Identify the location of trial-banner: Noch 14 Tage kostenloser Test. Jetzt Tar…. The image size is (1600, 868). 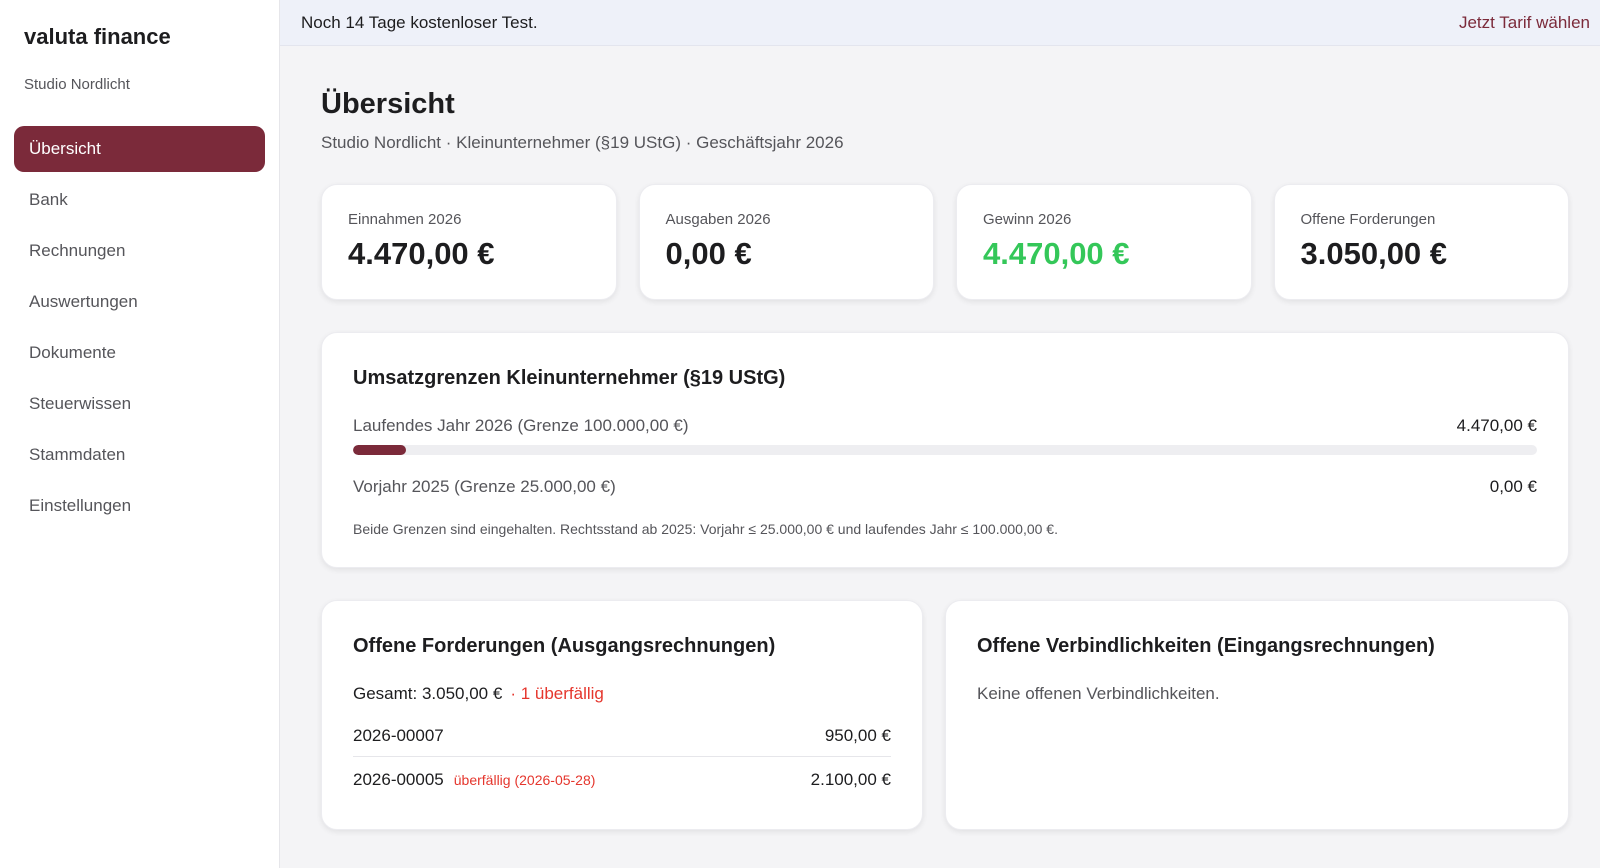
(940, 23).